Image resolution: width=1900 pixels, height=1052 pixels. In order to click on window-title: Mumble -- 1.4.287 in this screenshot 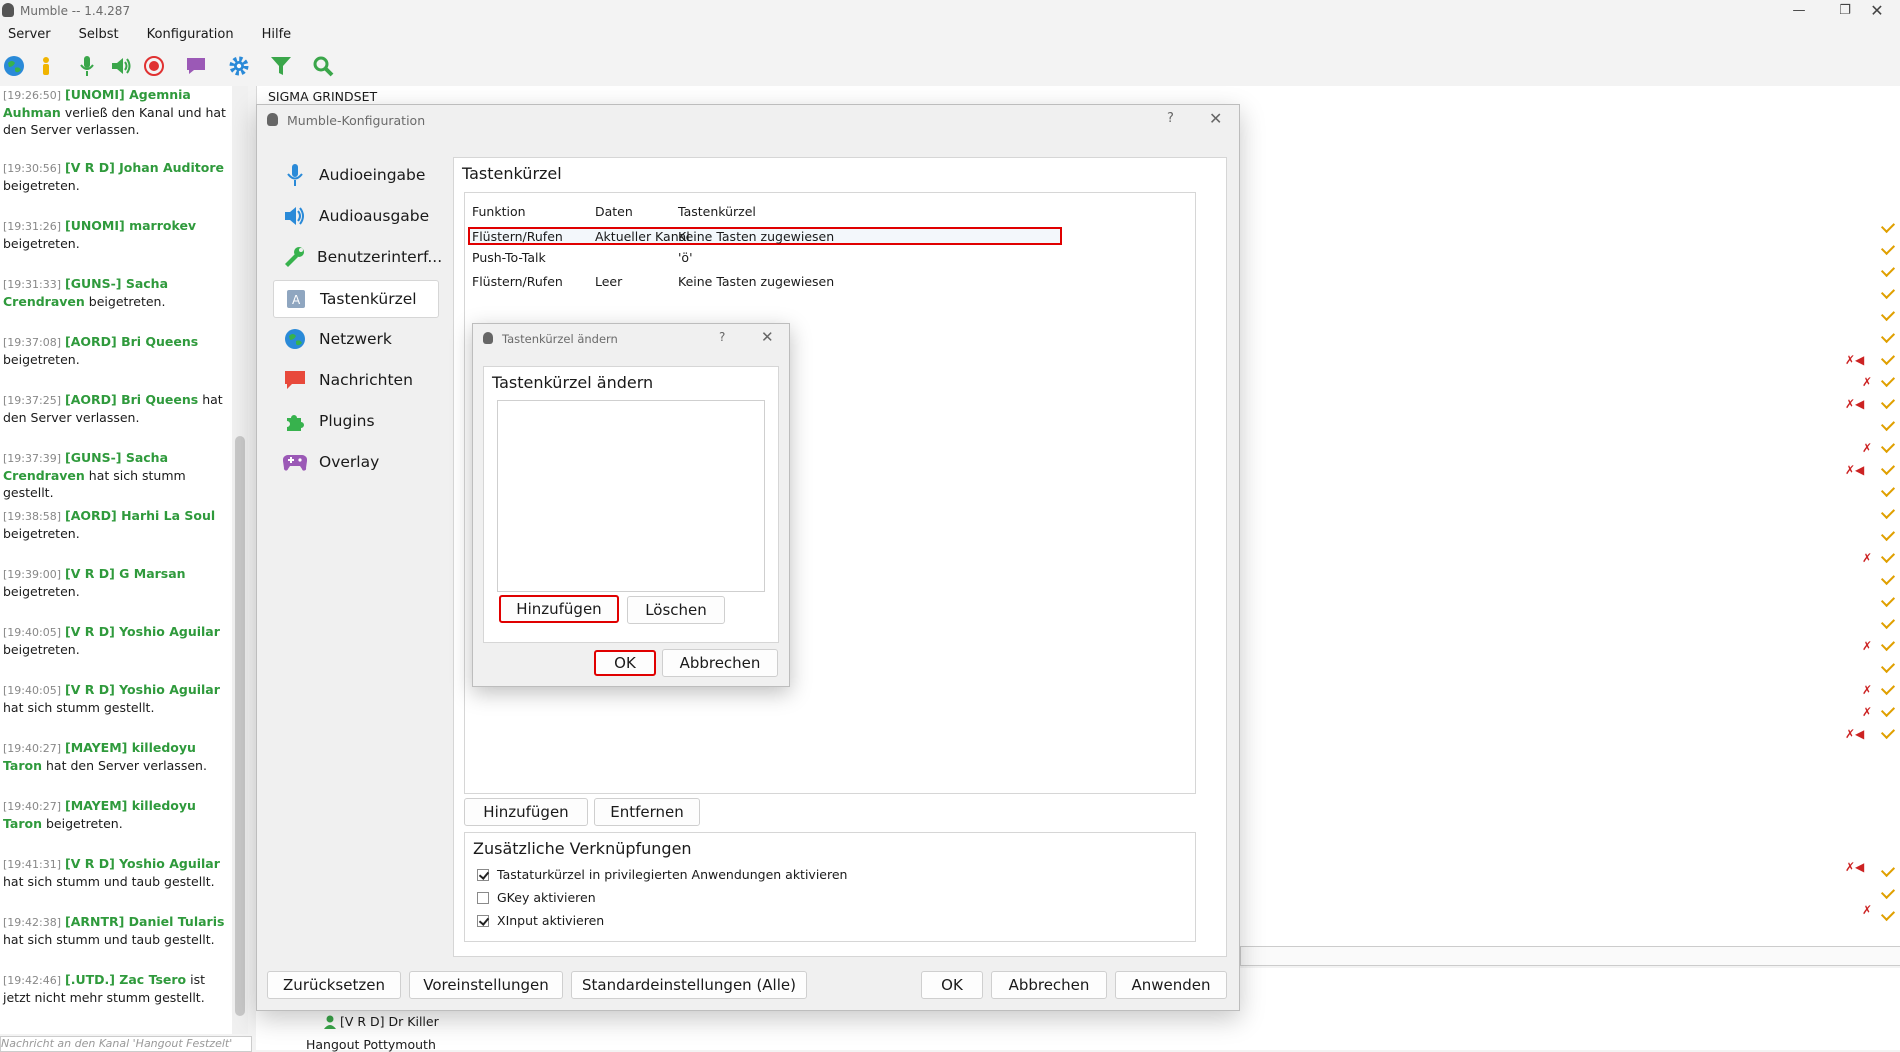, I will do `click(75, 11)`.